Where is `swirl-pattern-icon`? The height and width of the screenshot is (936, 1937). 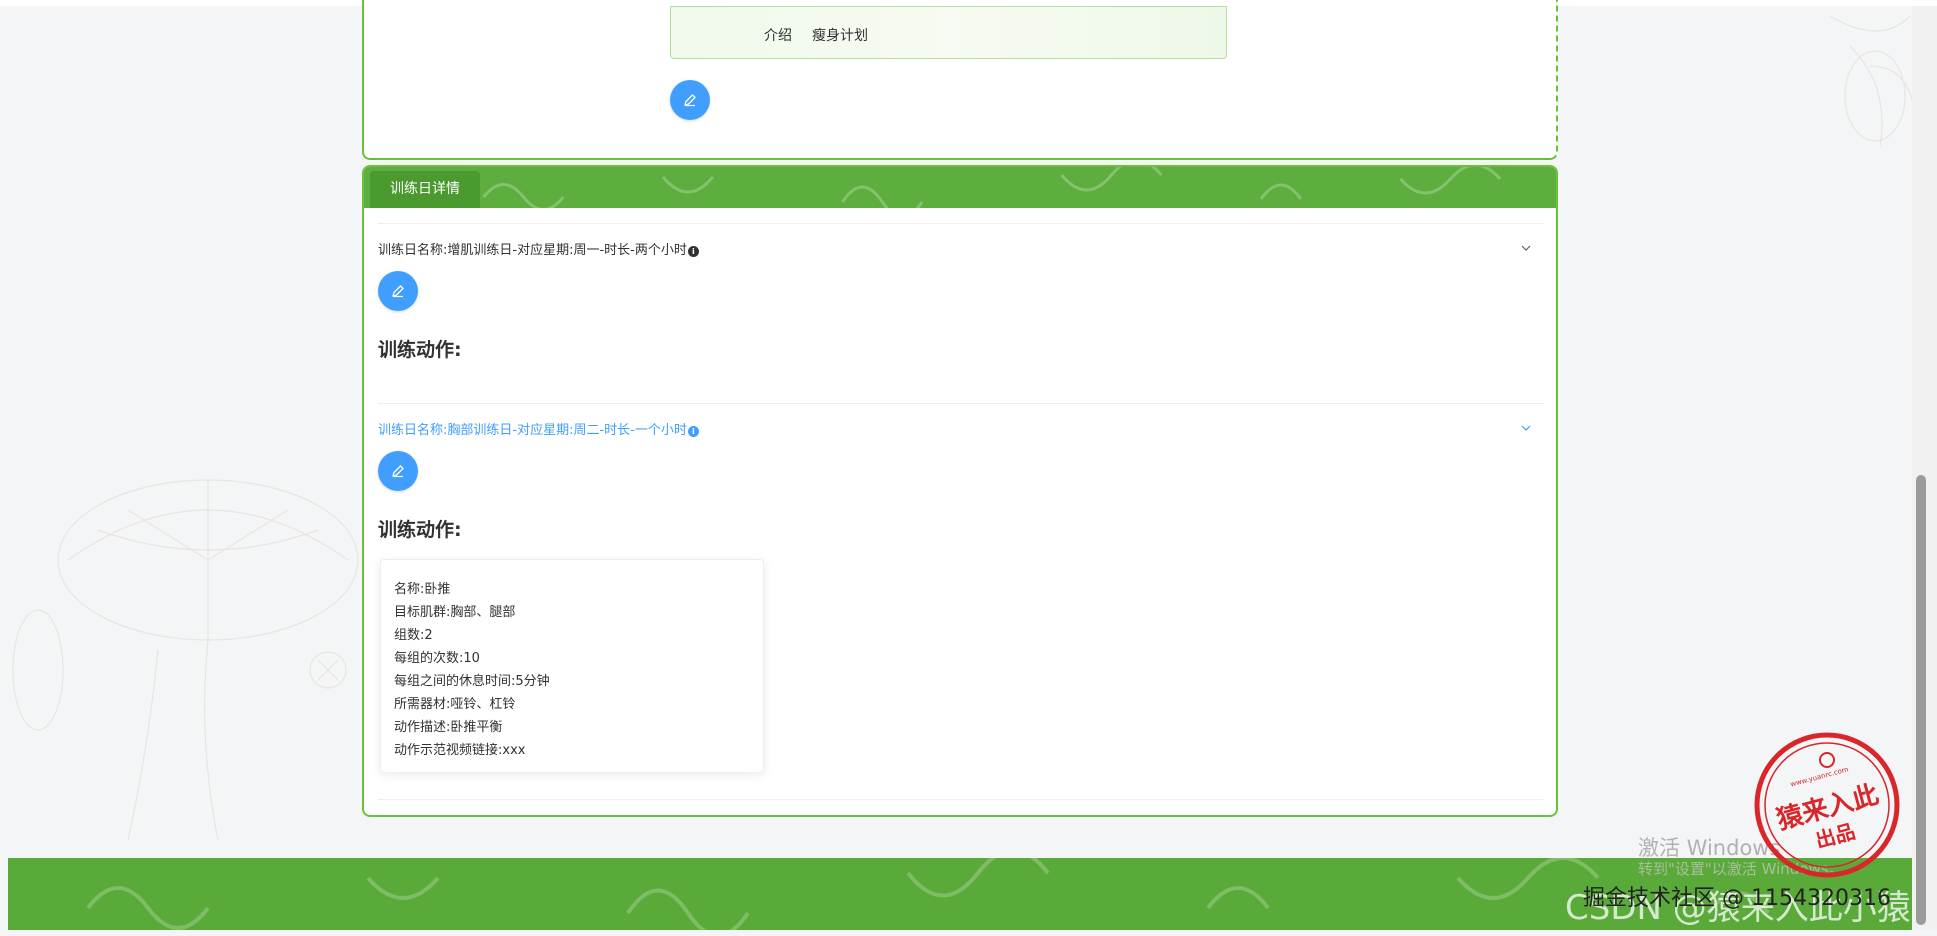
swirl-pattern-icon is located at coordinates (992, 187).